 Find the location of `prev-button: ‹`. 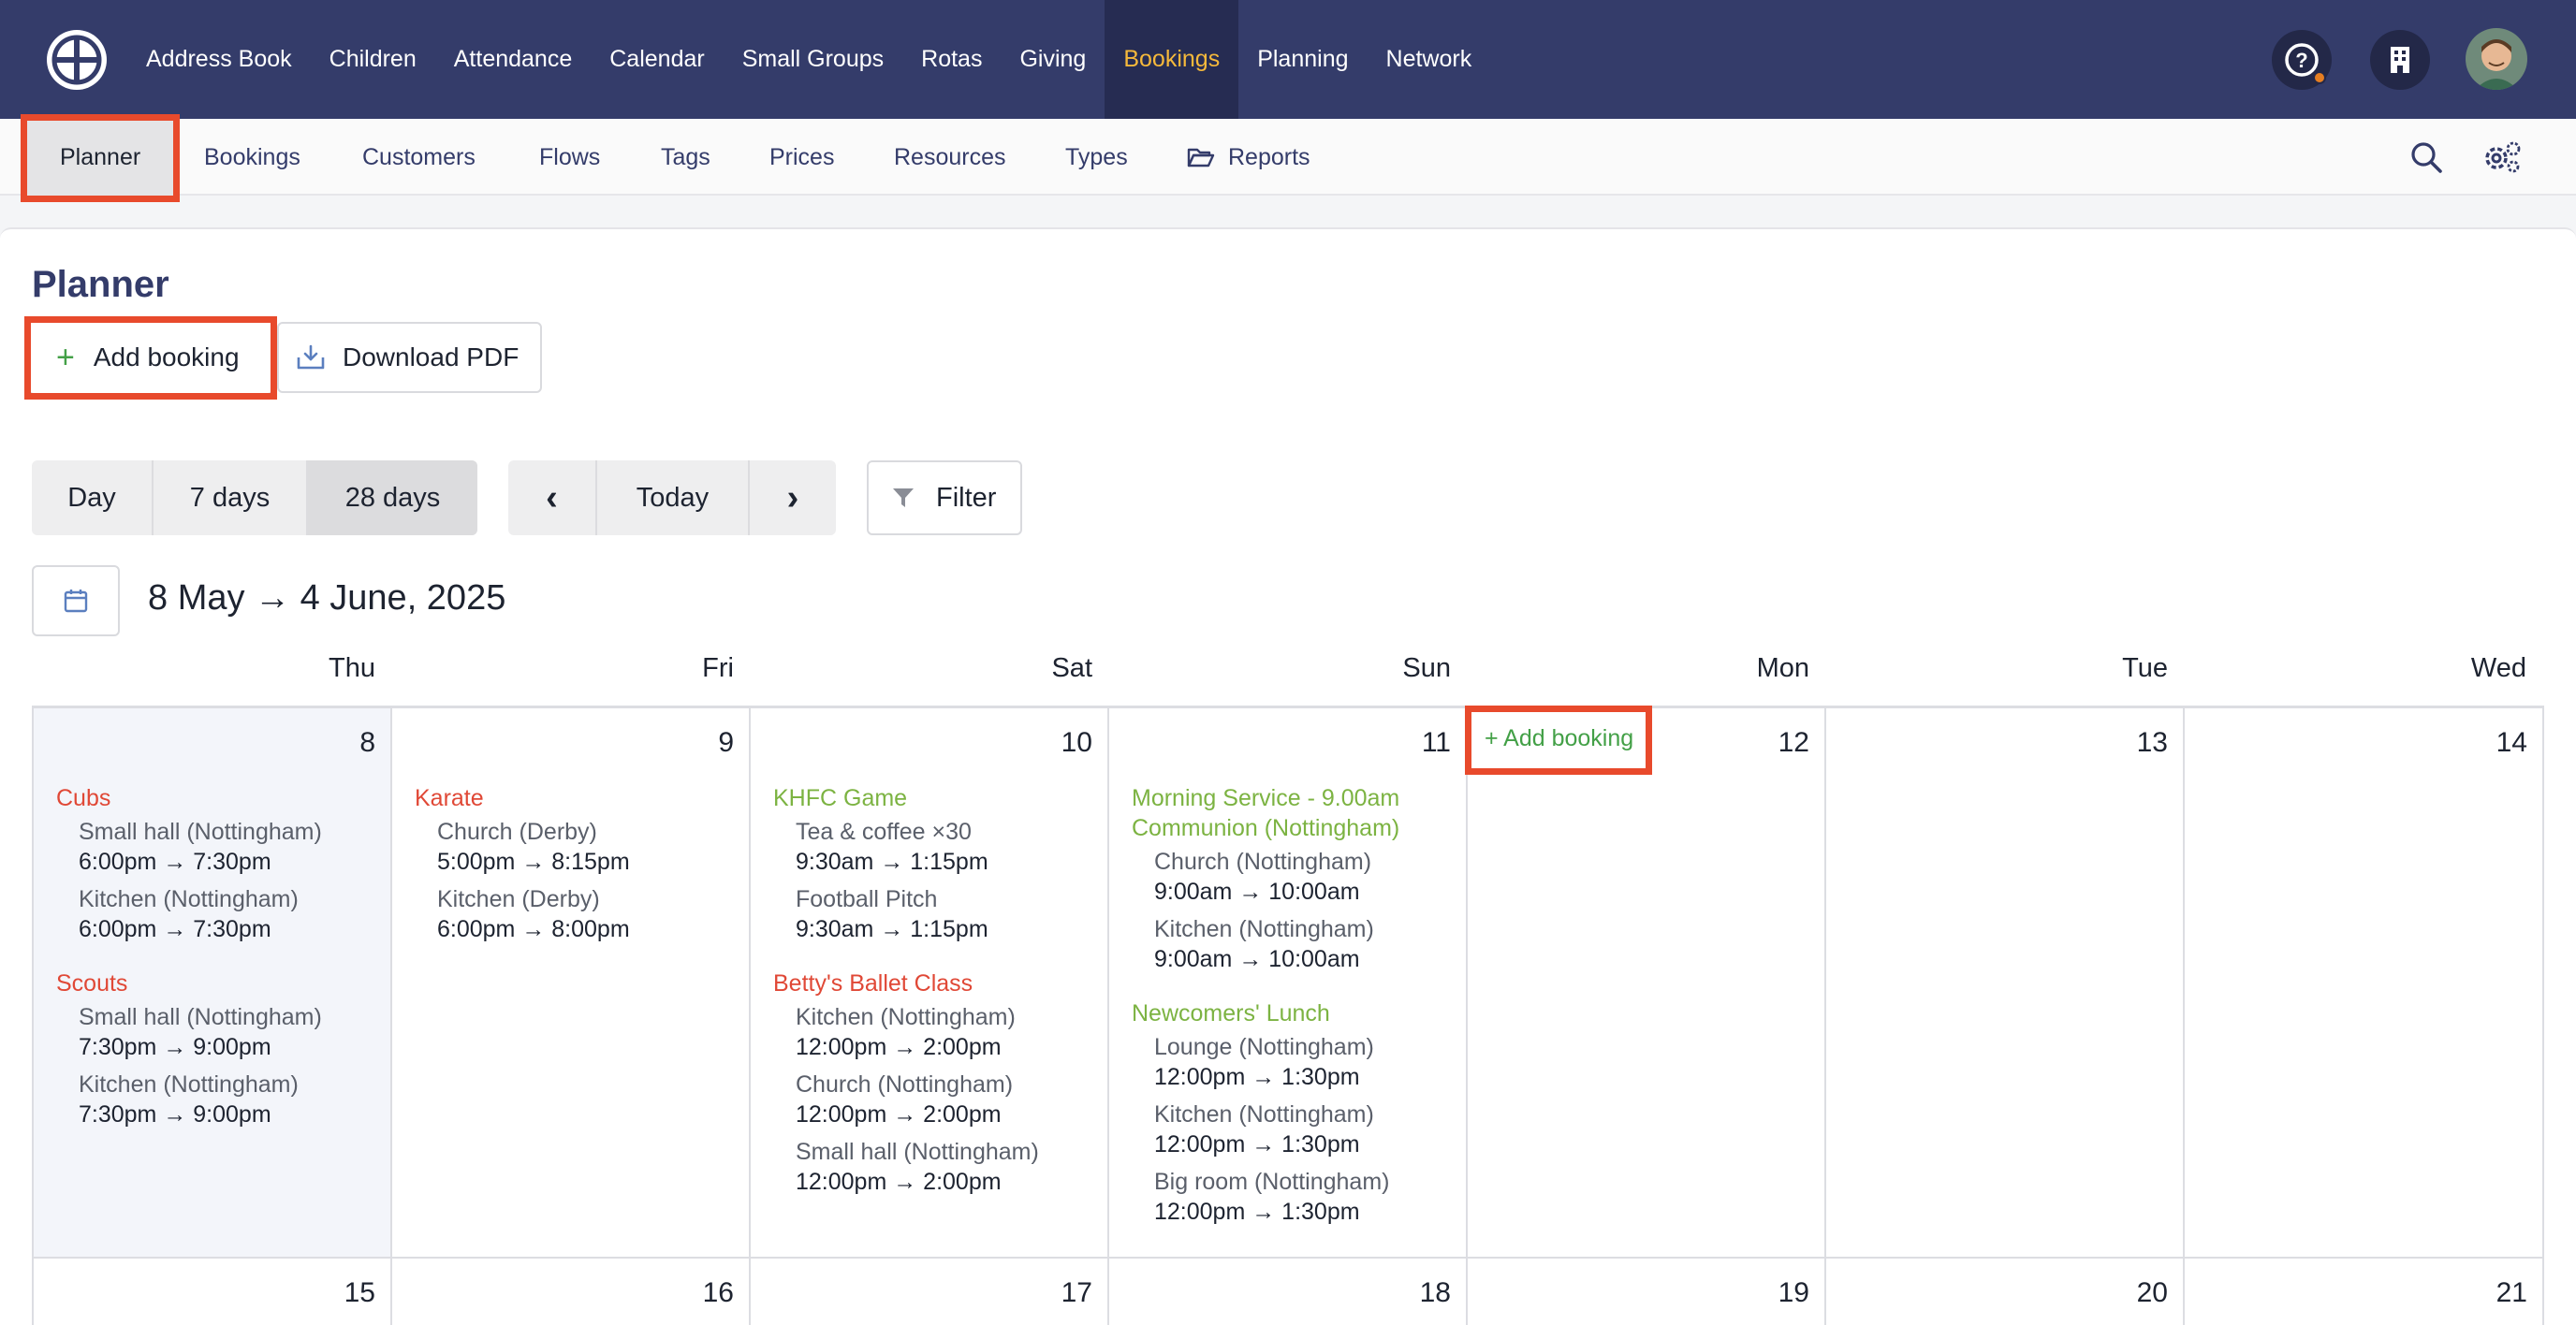

prev-button: ‹ is located at coordinates (552, 498).